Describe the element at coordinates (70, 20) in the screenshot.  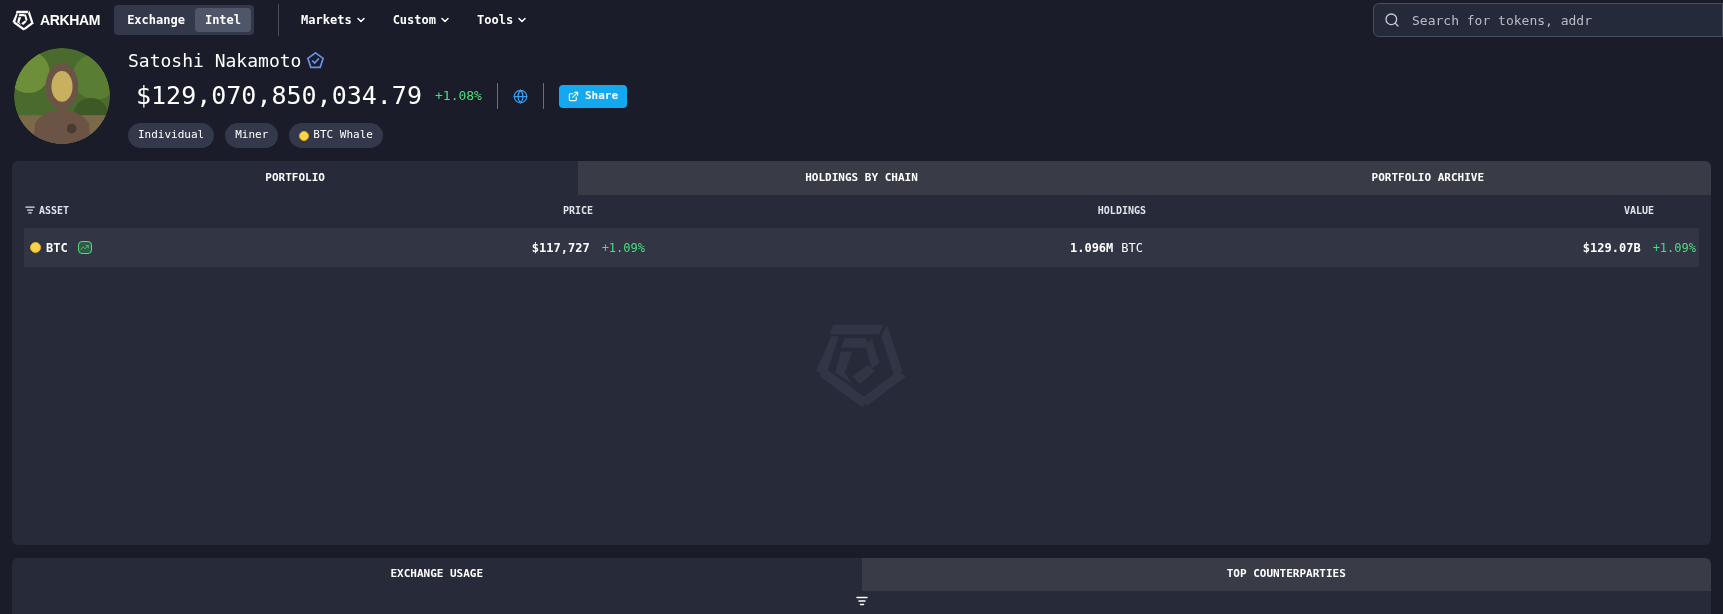
I see `brand-name: ARKHAM` at that location.